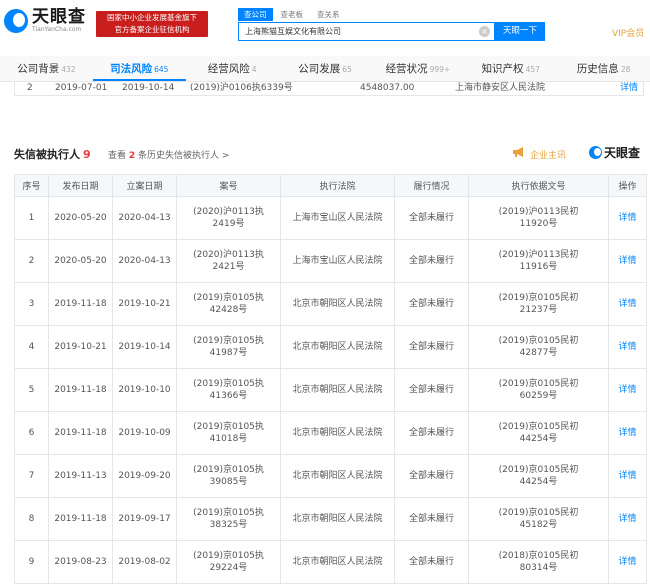 This screenshot has width=650, height=585. I want to click on cell-pub-date: 2019-11-18, so click(80, 433).